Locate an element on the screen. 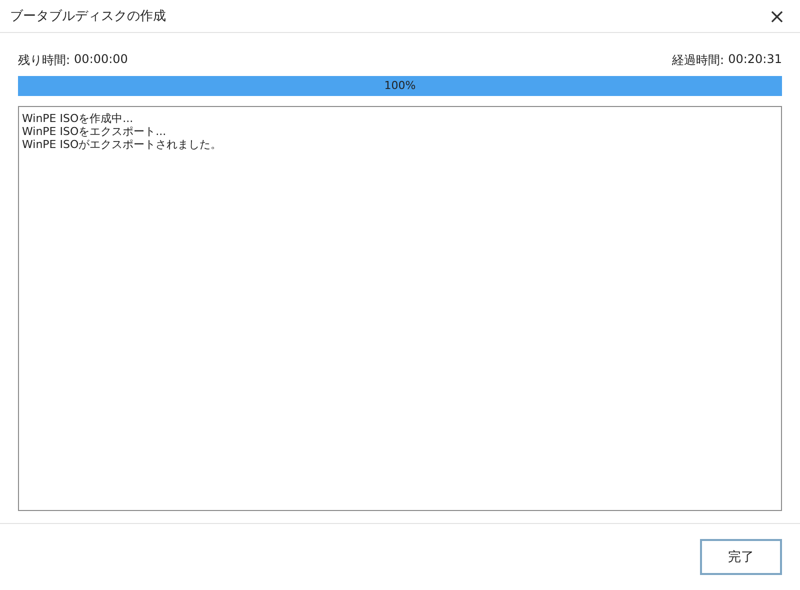  close-button: × is located at coordinates (777, 16).